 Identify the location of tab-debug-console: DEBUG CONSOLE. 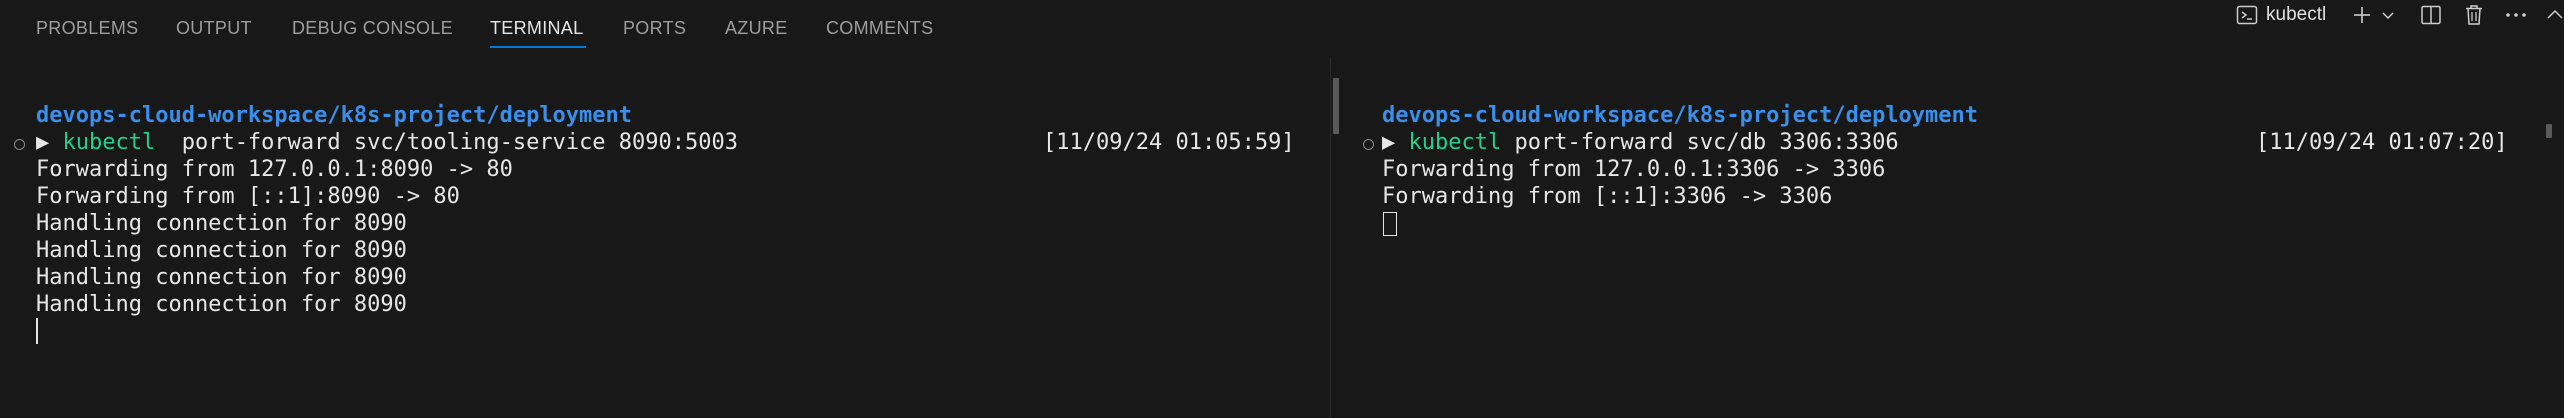
(372, 28).